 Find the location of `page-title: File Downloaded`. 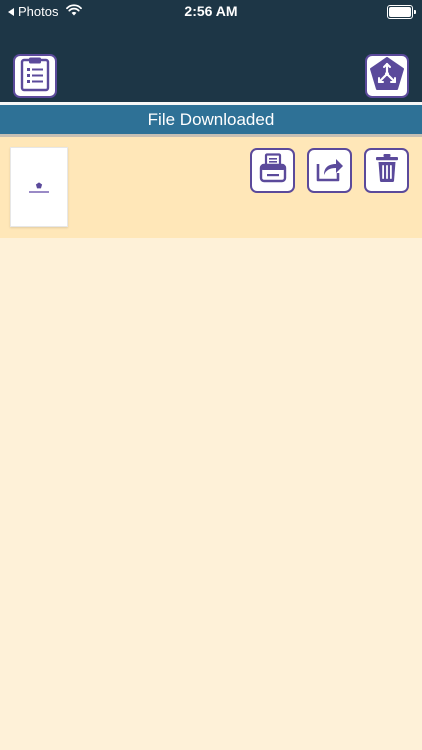

page-title: File Downloaded is located at coordinates (211, 119).